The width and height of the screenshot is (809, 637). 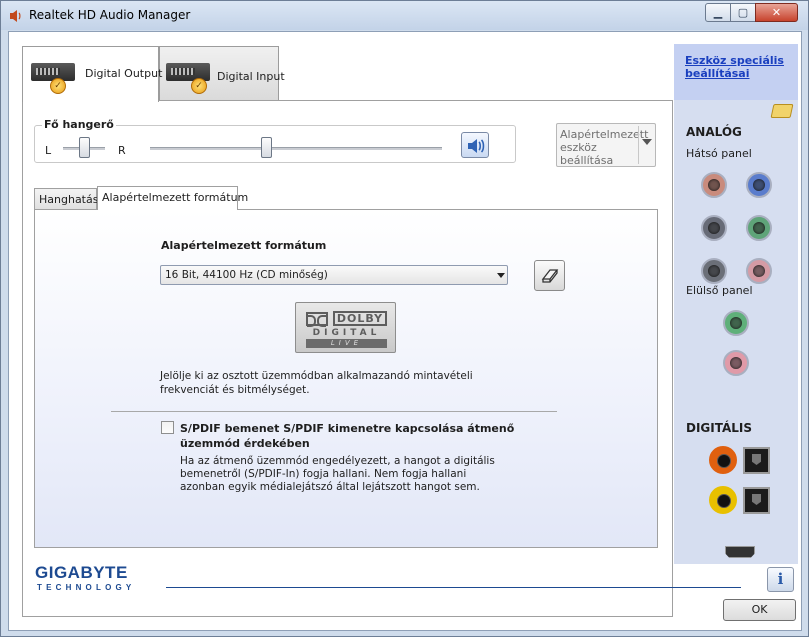 I want to click on tab-digital-input: ✓ Digital Input, so click(x=222, y=73).